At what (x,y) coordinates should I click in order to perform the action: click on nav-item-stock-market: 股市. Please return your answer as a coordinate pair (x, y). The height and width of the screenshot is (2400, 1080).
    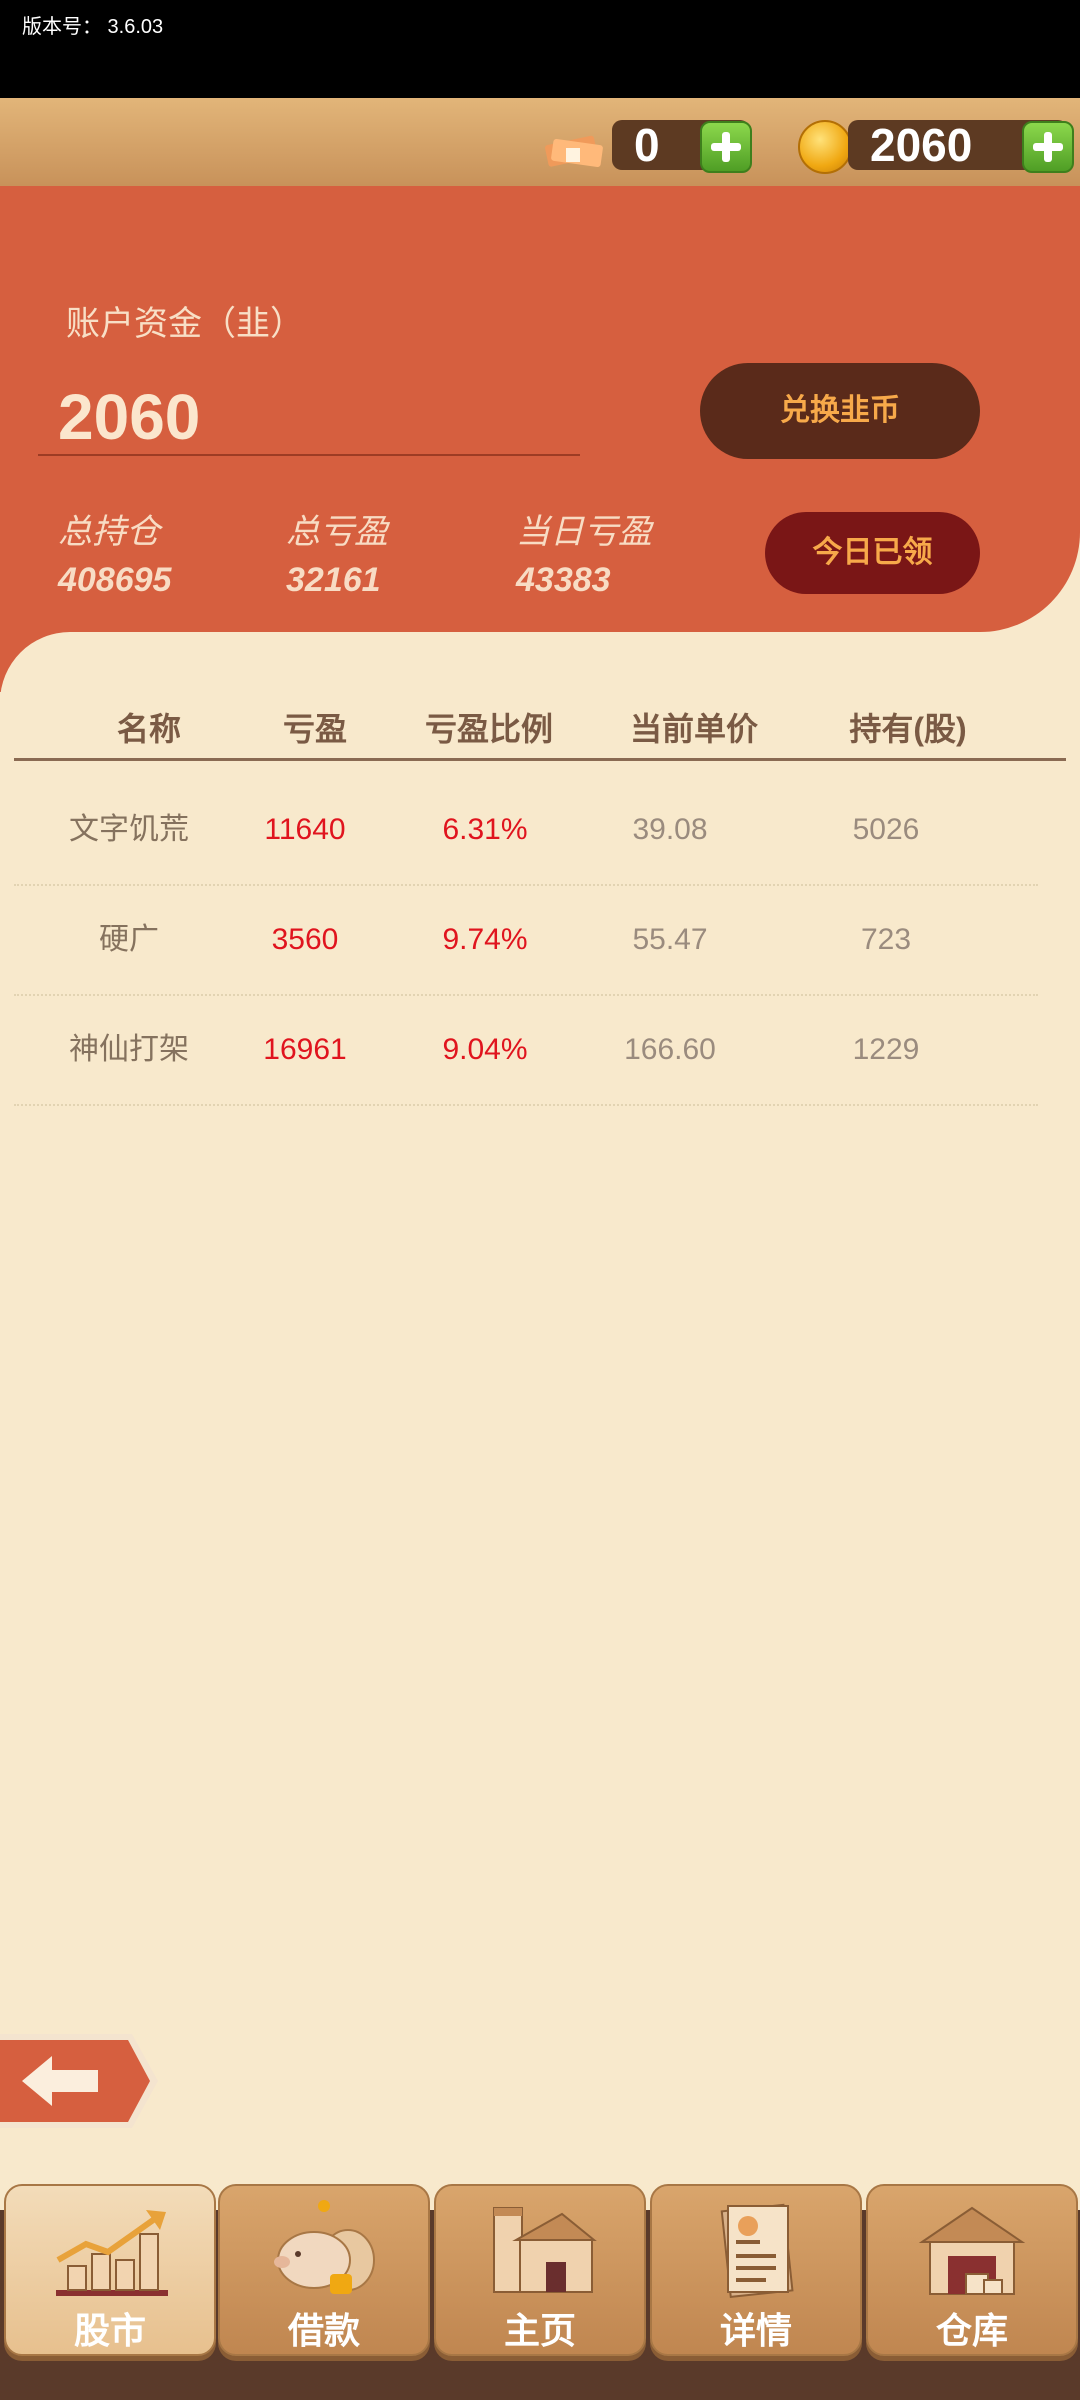
    Looking at the image, I should click on (110, 2270).